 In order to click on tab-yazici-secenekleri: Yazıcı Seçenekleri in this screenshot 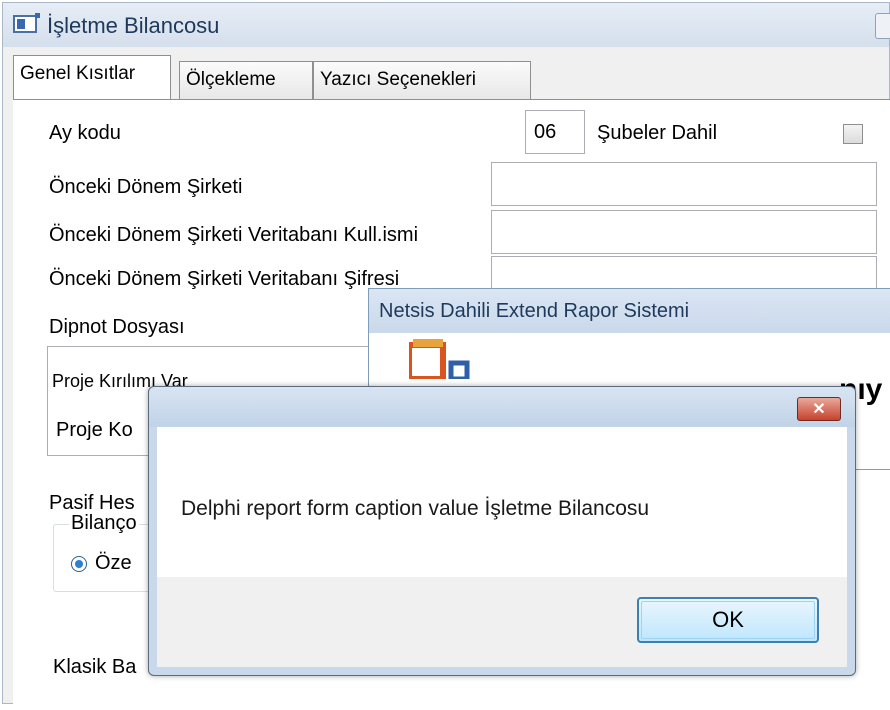, I will do `click(422, 80)`.